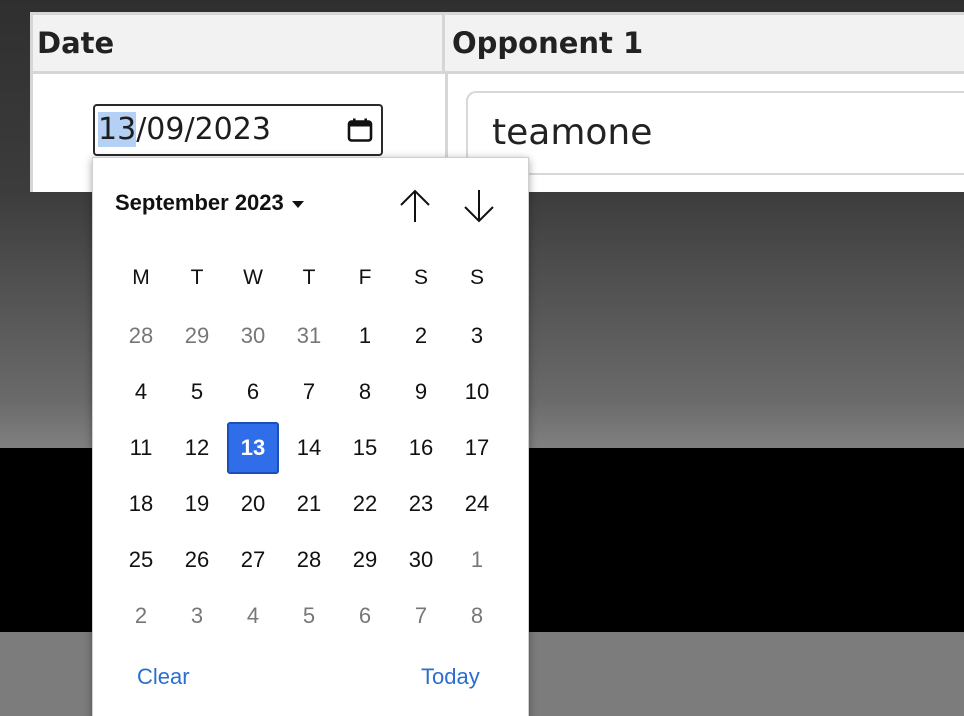 Image resolution: width=964 pixels, height=716 pixels. I want to click on day-cell: 10, so click(477, 392).